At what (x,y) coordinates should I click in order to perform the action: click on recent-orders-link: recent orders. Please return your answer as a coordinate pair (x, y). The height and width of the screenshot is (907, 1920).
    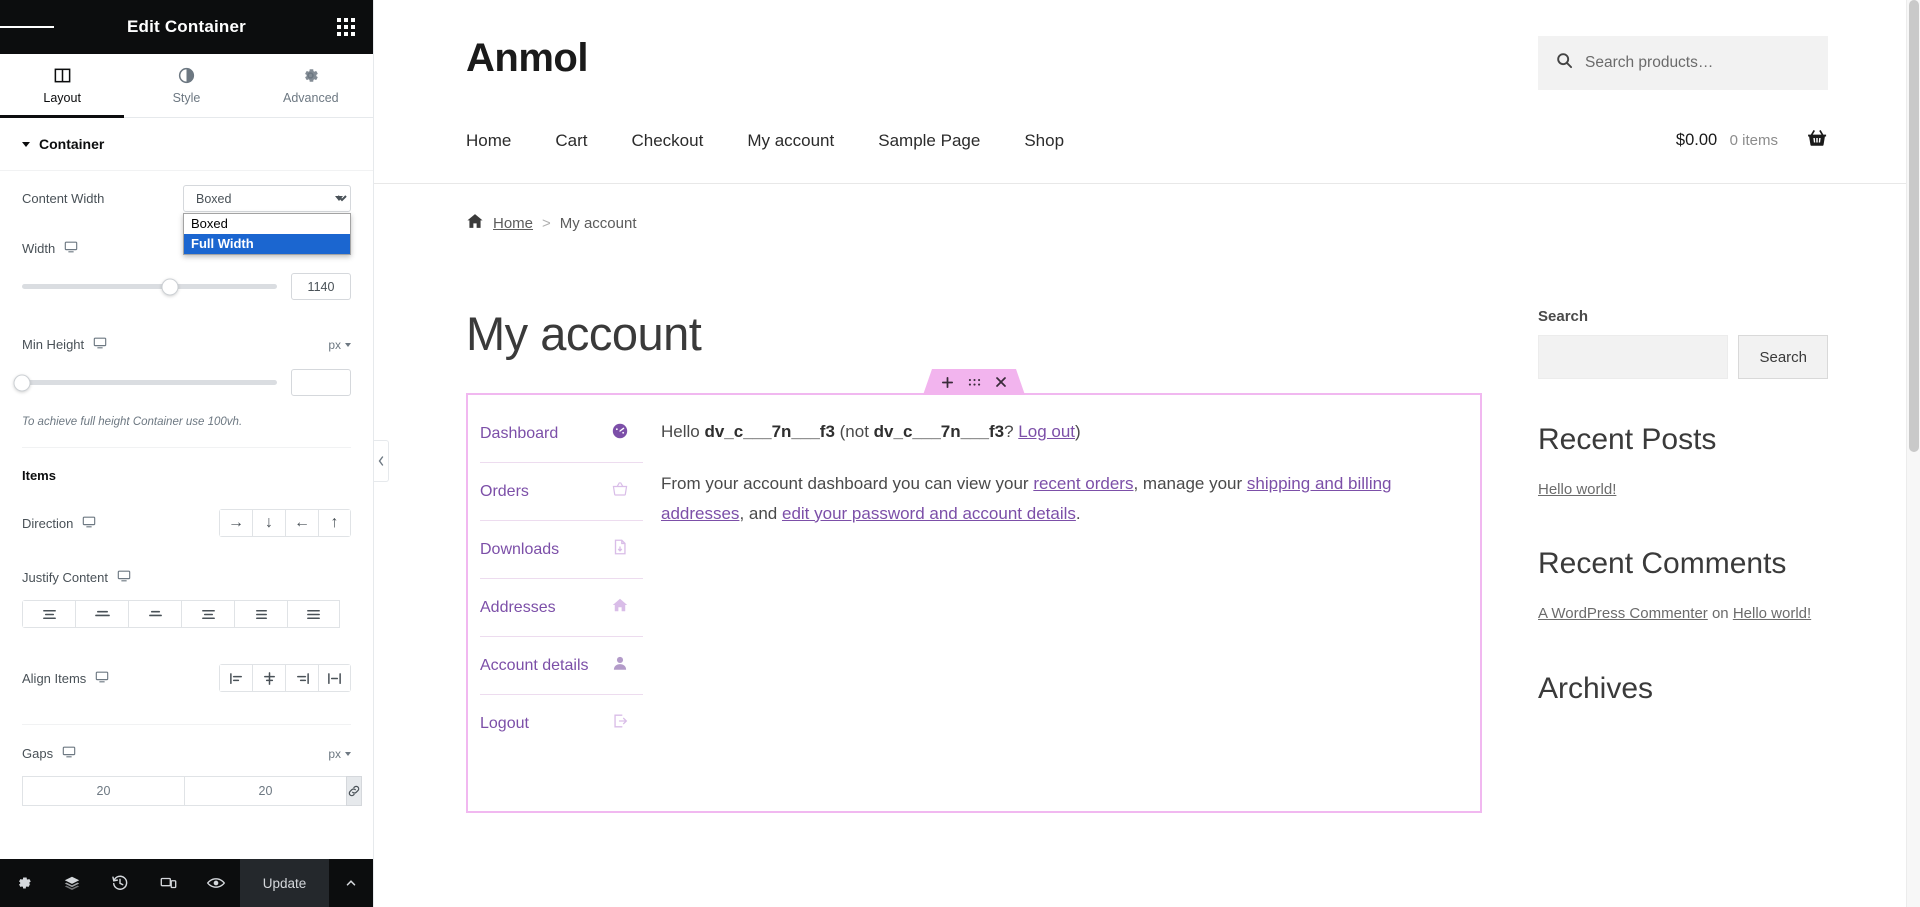
    Looking at the image, I should click on (1083, 483).